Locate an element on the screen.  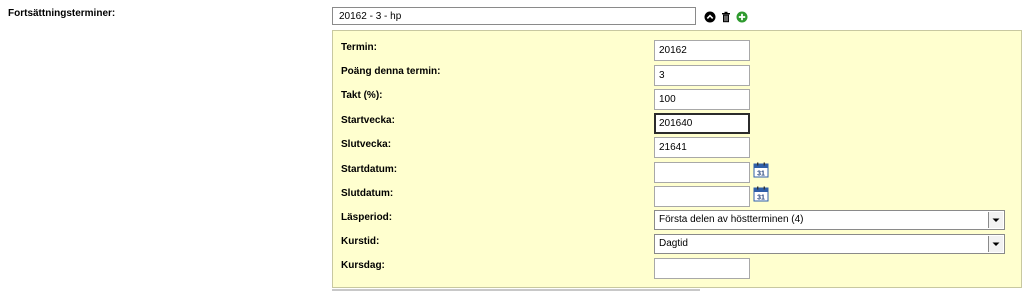
end-week-input: 21641 is located at coordinates (702, 147).